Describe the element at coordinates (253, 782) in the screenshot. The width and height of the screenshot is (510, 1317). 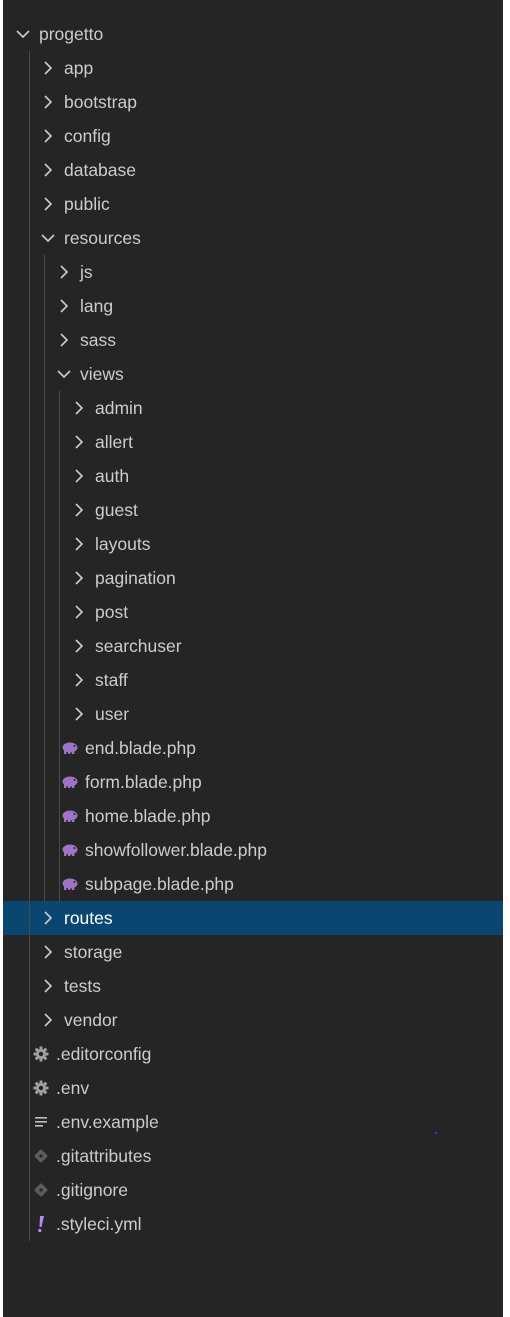
I see `tree-file-form-blade-php: form.blade.php` at that location.